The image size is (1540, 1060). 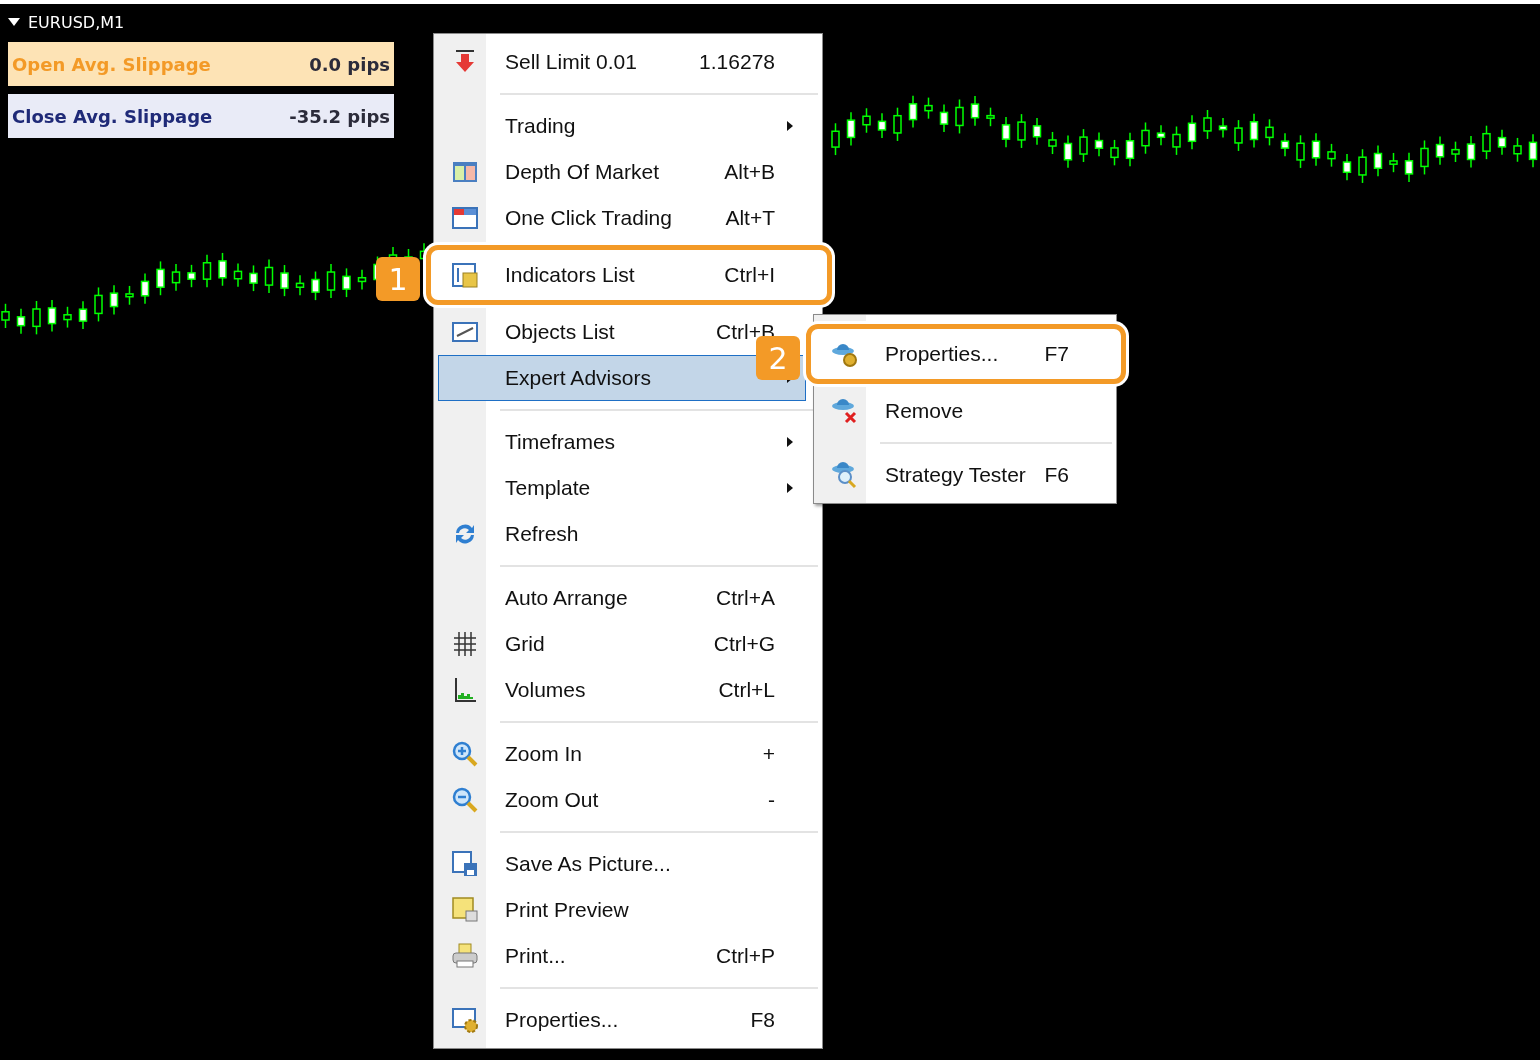 What do you see at coordinates (622, 488) in the screenshot?
I see `menu-item: Template` at bounding box center [622, 488].